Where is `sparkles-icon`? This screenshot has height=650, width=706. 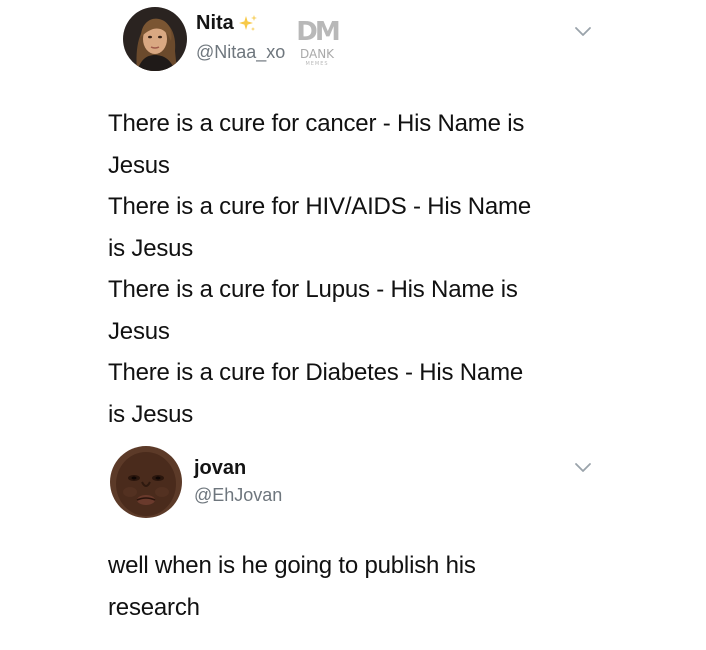 sparkles-icon is located at coordinates (248, 23).